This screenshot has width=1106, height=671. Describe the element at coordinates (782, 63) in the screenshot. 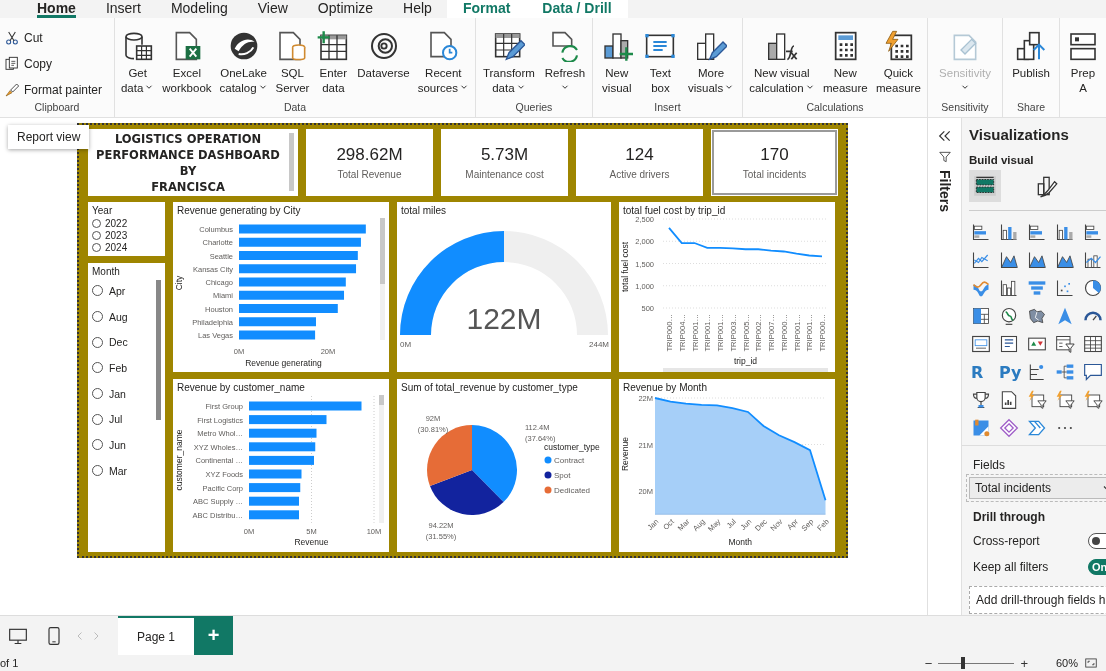

I see `ribbon-button: New visual calculation` at that location.